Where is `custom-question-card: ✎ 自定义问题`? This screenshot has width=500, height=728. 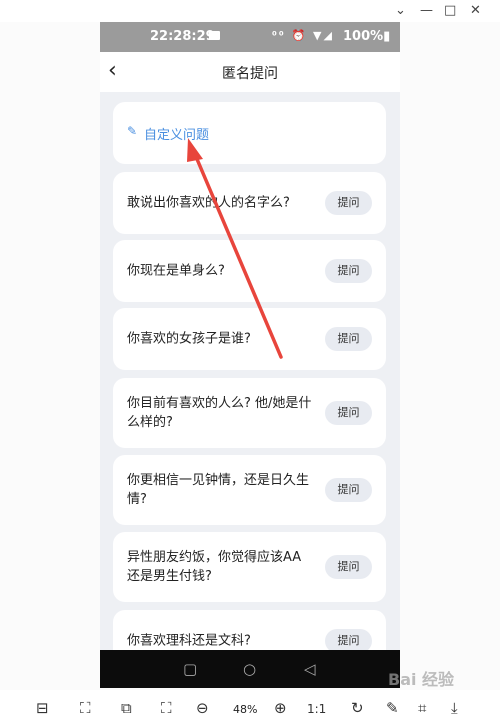 custom-question-card: ✎ 自定义问题 is located at coordinates (249, 133).